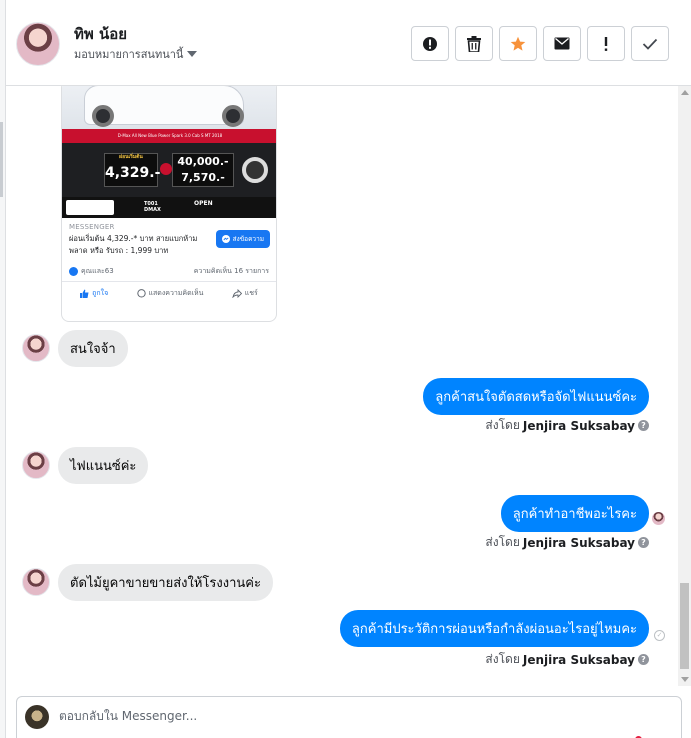 The height and width of the screenshot is (738, 691). Describe the element at coordinates (685, 92) in the screenshot. I see `scroll-up-icon` at that location.